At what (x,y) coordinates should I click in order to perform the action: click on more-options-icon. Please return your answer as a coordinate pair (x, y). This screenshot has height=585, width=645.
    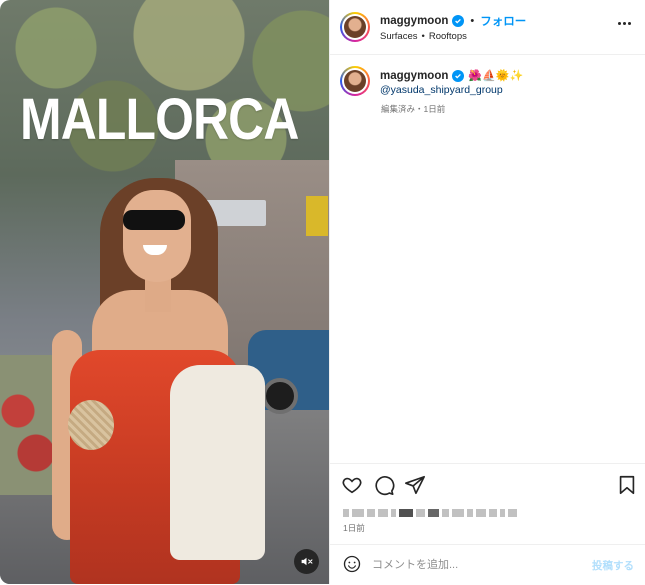
    Looking at the image, I should click on (624, 23).